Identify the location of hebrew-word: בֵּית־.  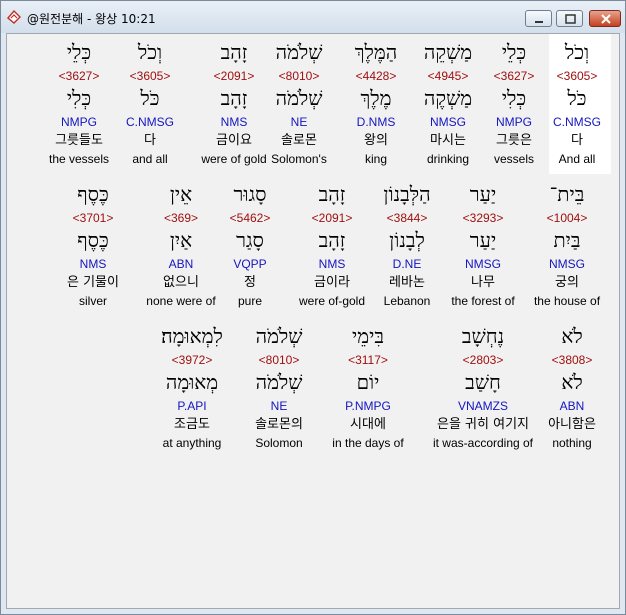
(567, 194).